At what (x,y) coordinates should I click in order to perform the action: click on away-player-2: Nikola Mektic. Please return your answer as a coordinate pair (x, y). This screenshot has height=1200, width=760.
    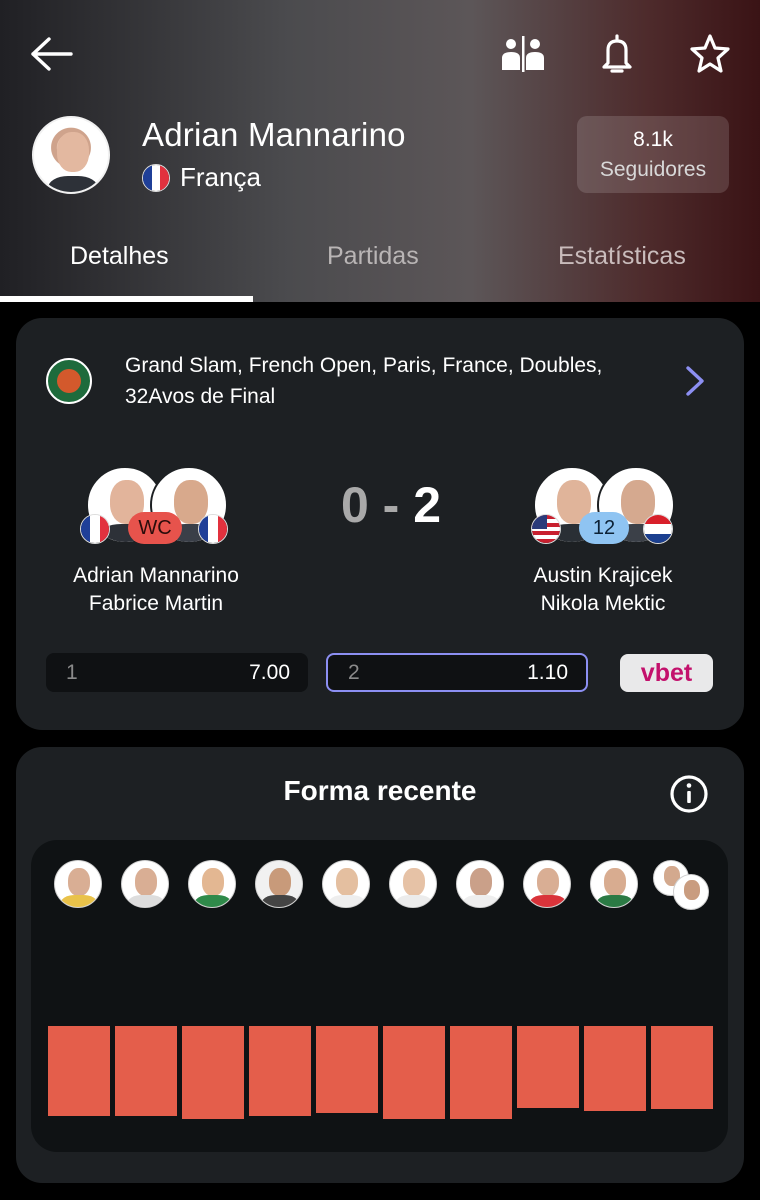
    Looking at the image, I should click on (603, 603).